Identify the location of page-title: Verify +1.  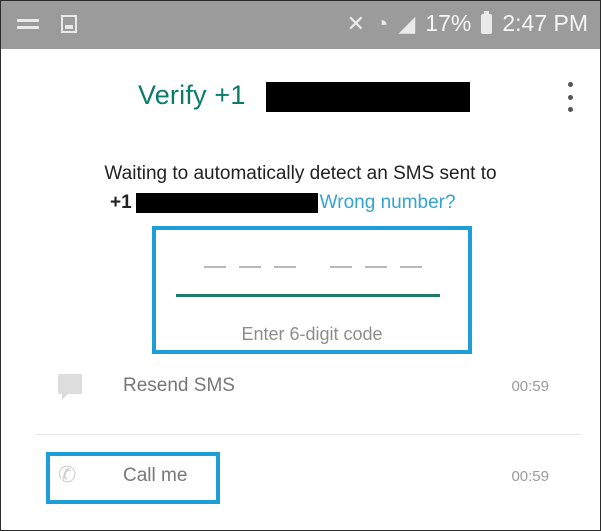
(192, 95).